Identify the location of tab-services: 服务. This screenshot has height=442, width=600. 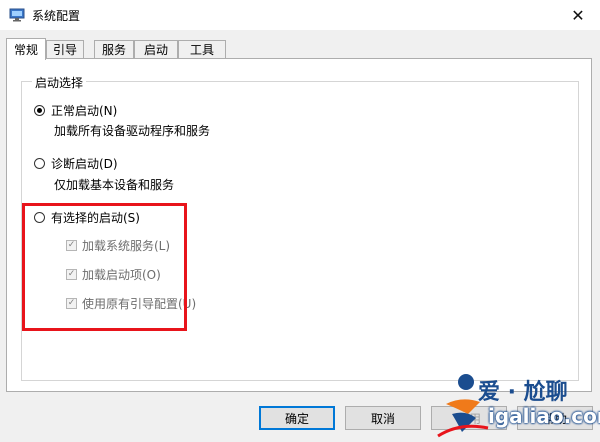
(114, 49).